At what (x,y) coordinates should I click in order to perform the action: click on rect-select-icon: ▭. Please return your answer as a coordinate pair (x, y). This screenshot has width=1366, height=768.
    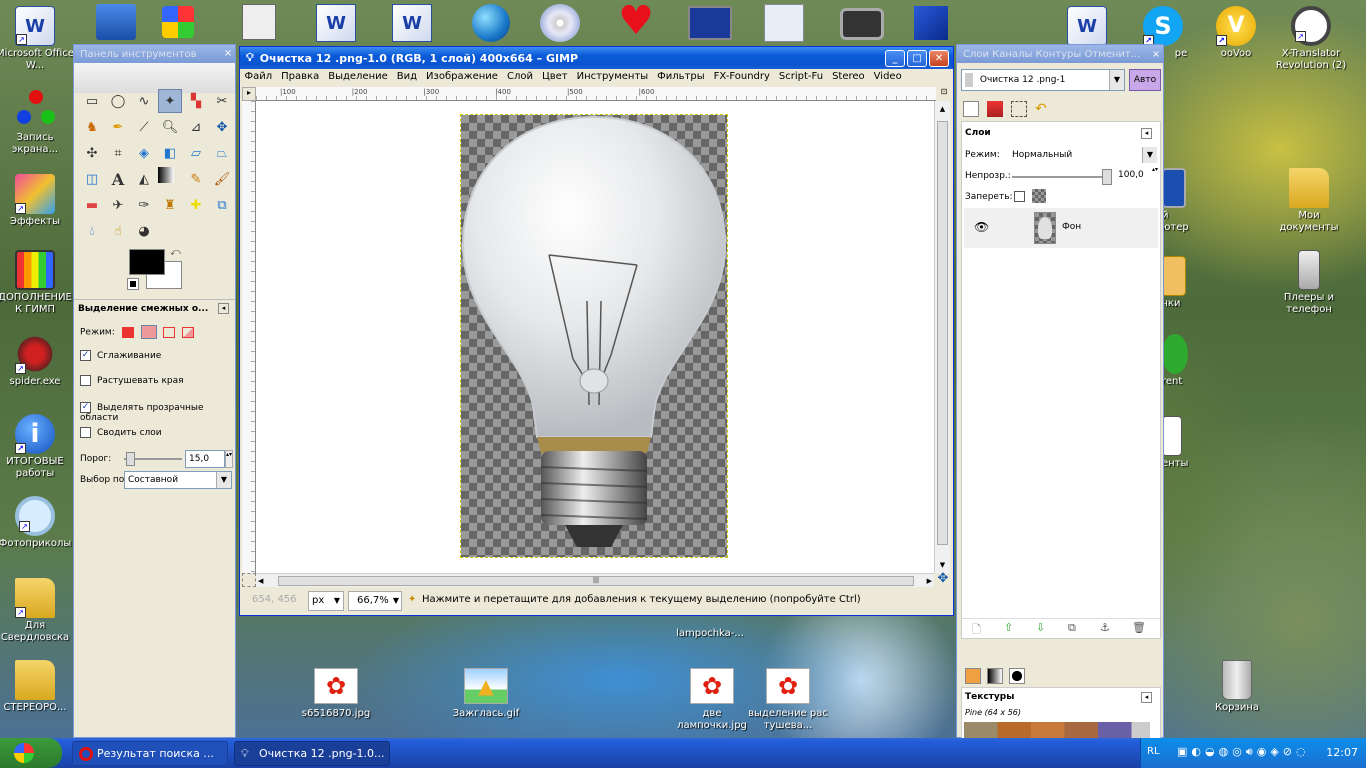
    Looking at the image, I should click on (92, 101).